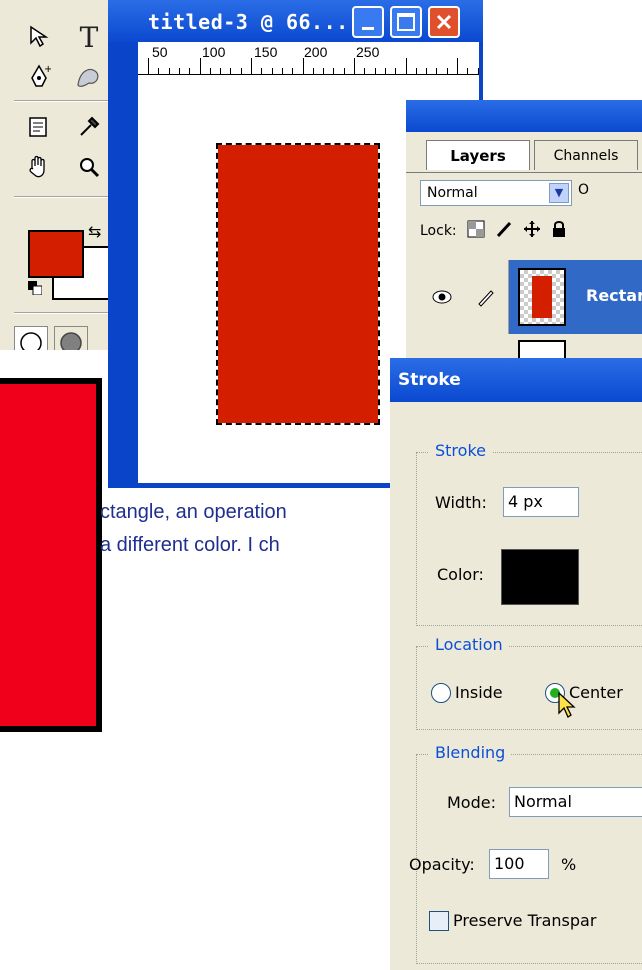 The width and height of the screenshot is (642, 970). Describe the element at coordinates (39, 77) in the screenshot. I see `pen-icon: +` at that location.